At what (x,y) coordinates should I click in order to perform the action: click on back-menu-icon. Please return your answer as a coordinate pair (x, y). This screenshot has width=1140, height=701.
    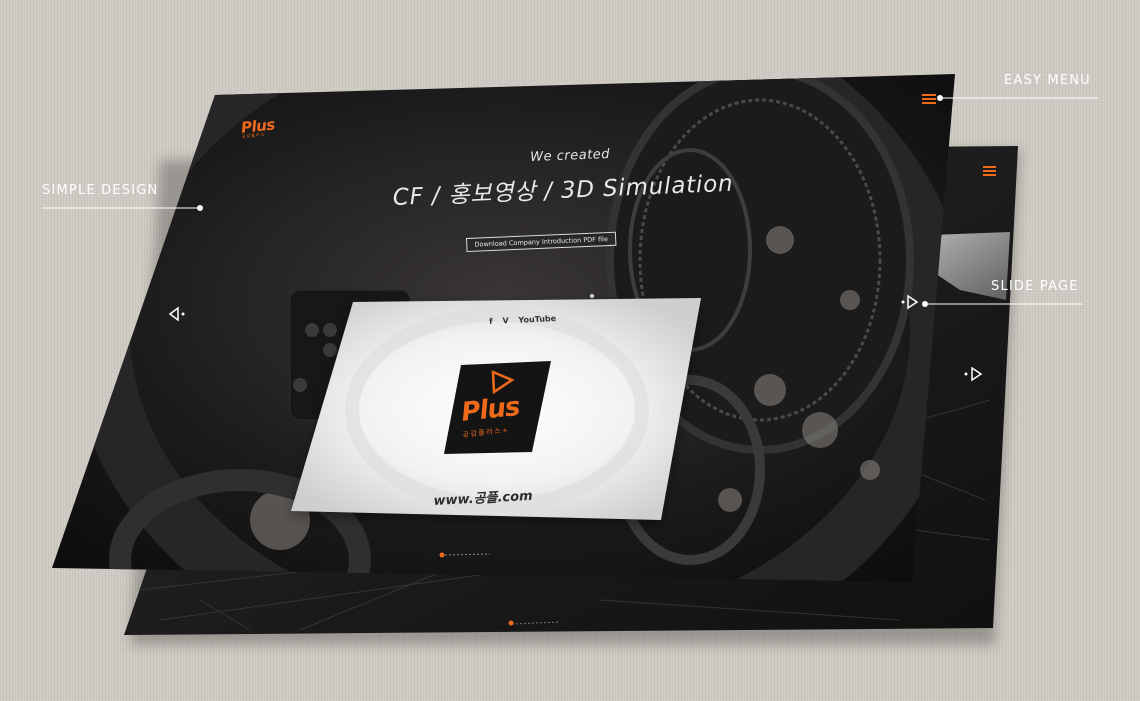
    Looking at the image, I should click on (989, 171).